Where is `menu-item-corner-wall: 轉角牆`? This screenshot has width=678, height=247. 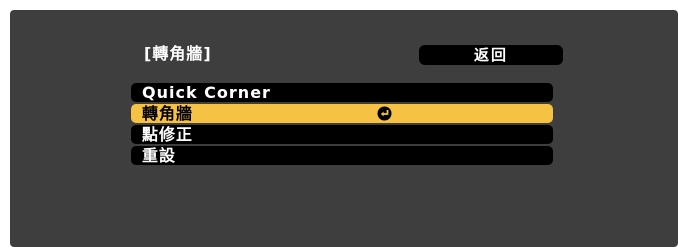
menu-item-corner-wall: 轉角牆 is located at coordinates (342, 113).